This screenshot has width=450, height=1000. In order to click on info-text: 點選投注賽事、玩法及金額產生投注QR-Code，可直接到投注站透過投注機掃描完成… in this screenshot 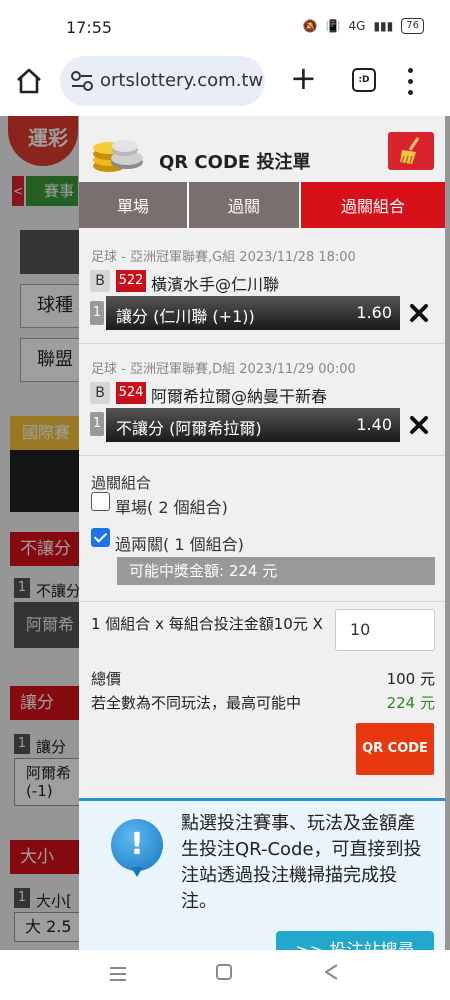, I will do `click(301, 862)`.